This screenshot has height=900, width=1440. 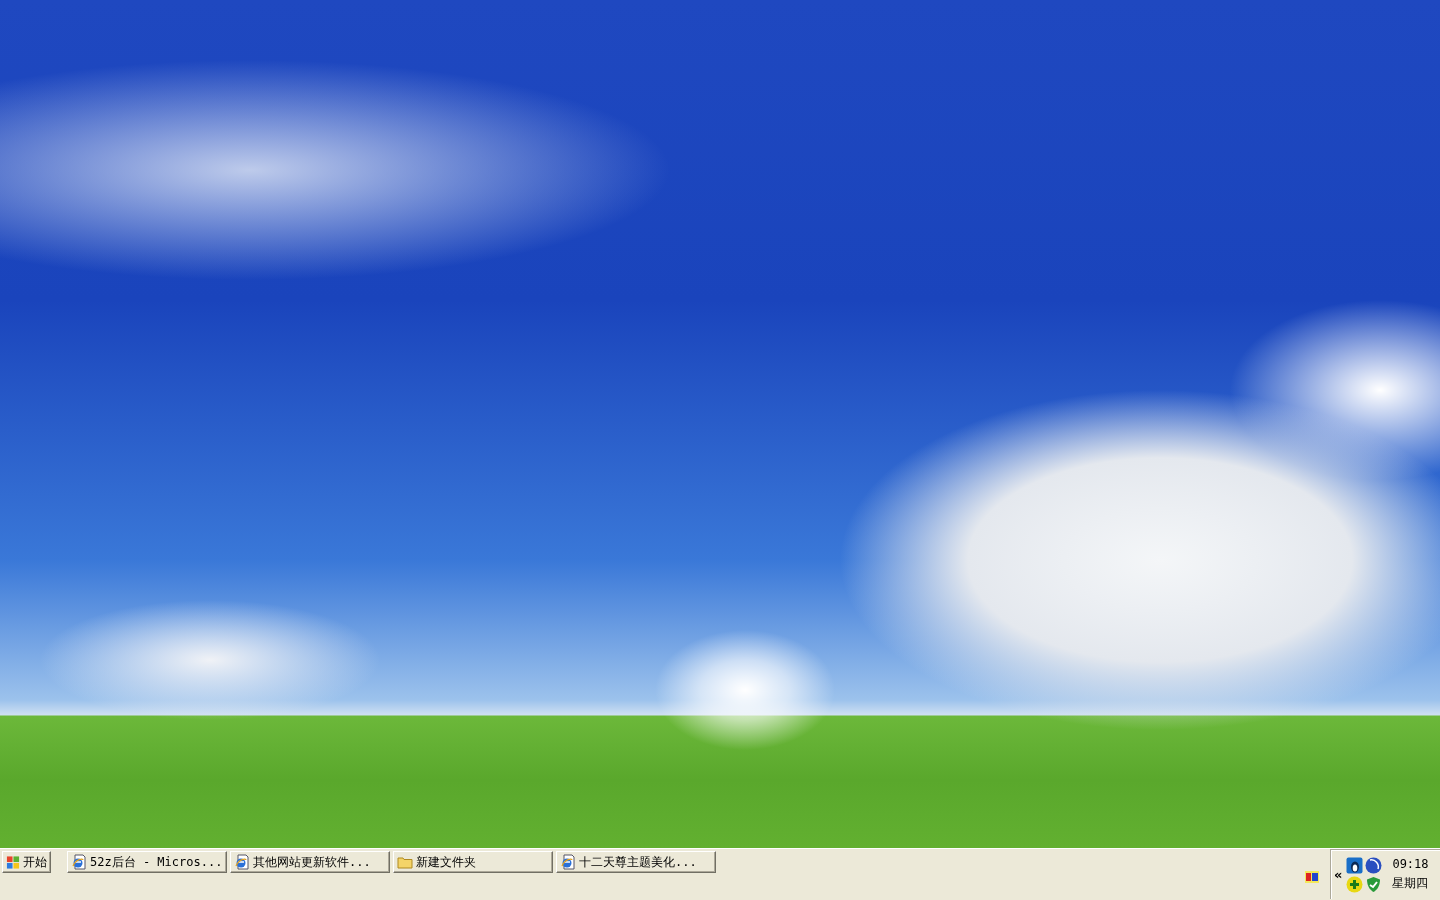 I want to click on clock-weekday: 星期四, so click(x=1410, y=883).